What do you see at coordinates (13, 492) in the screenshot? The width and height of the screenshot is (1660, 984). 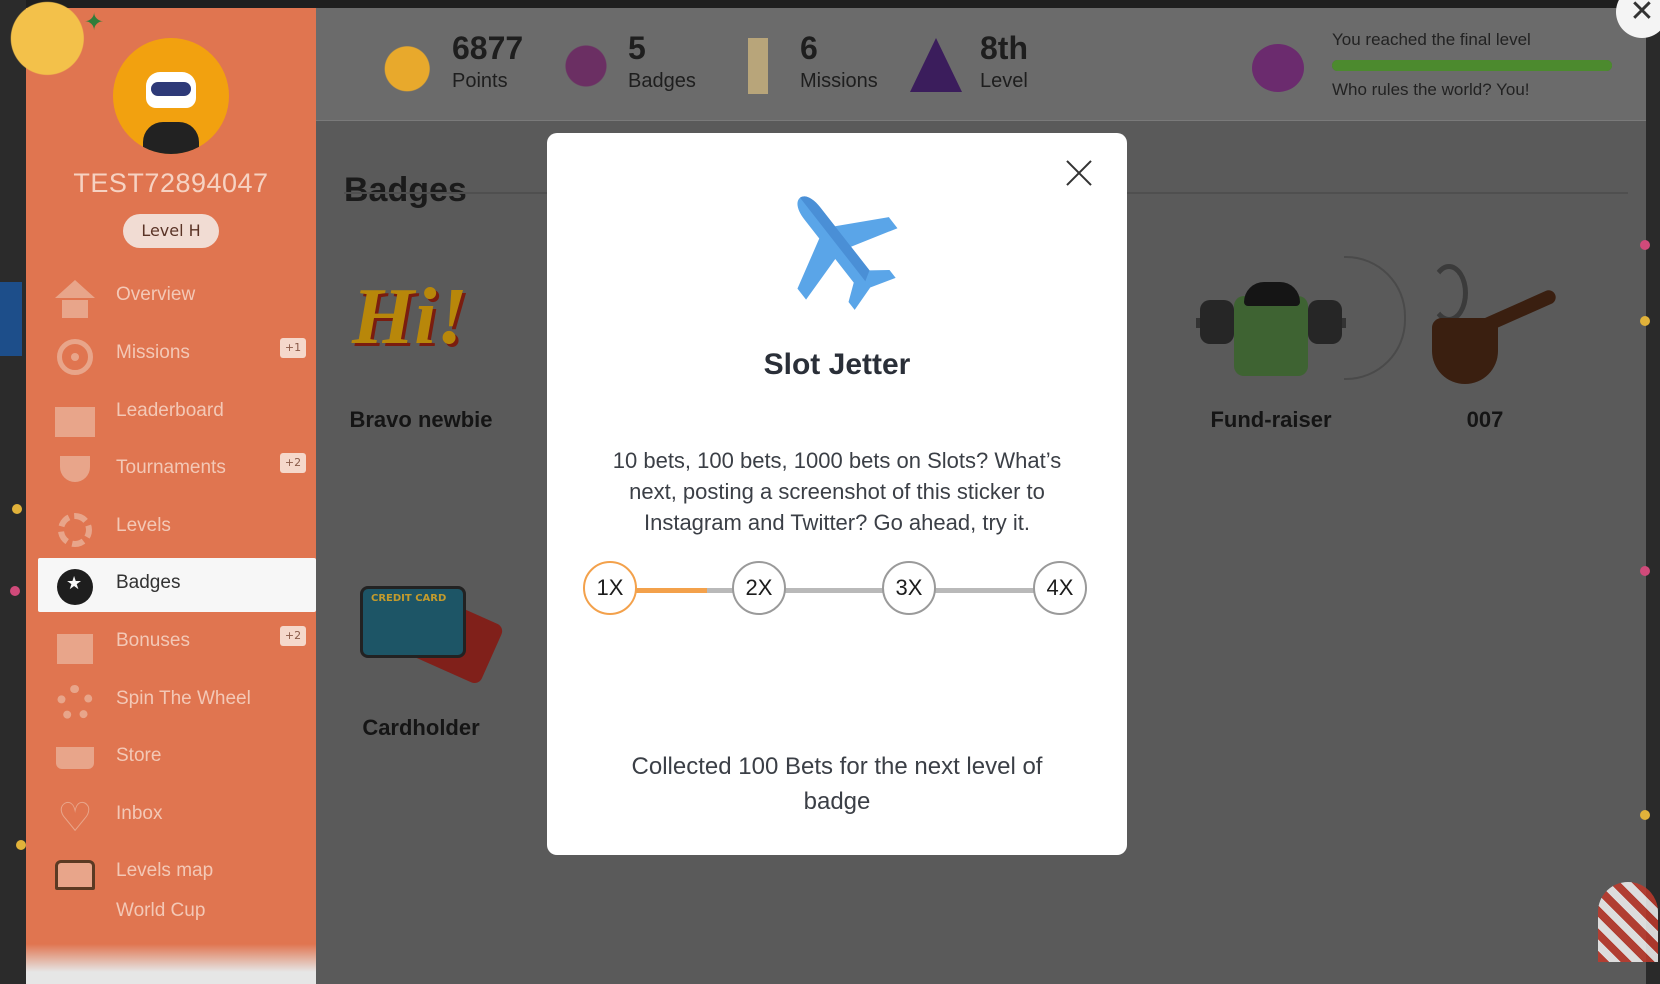 I see `left-edge-strip` at bounding box center [13, 492].